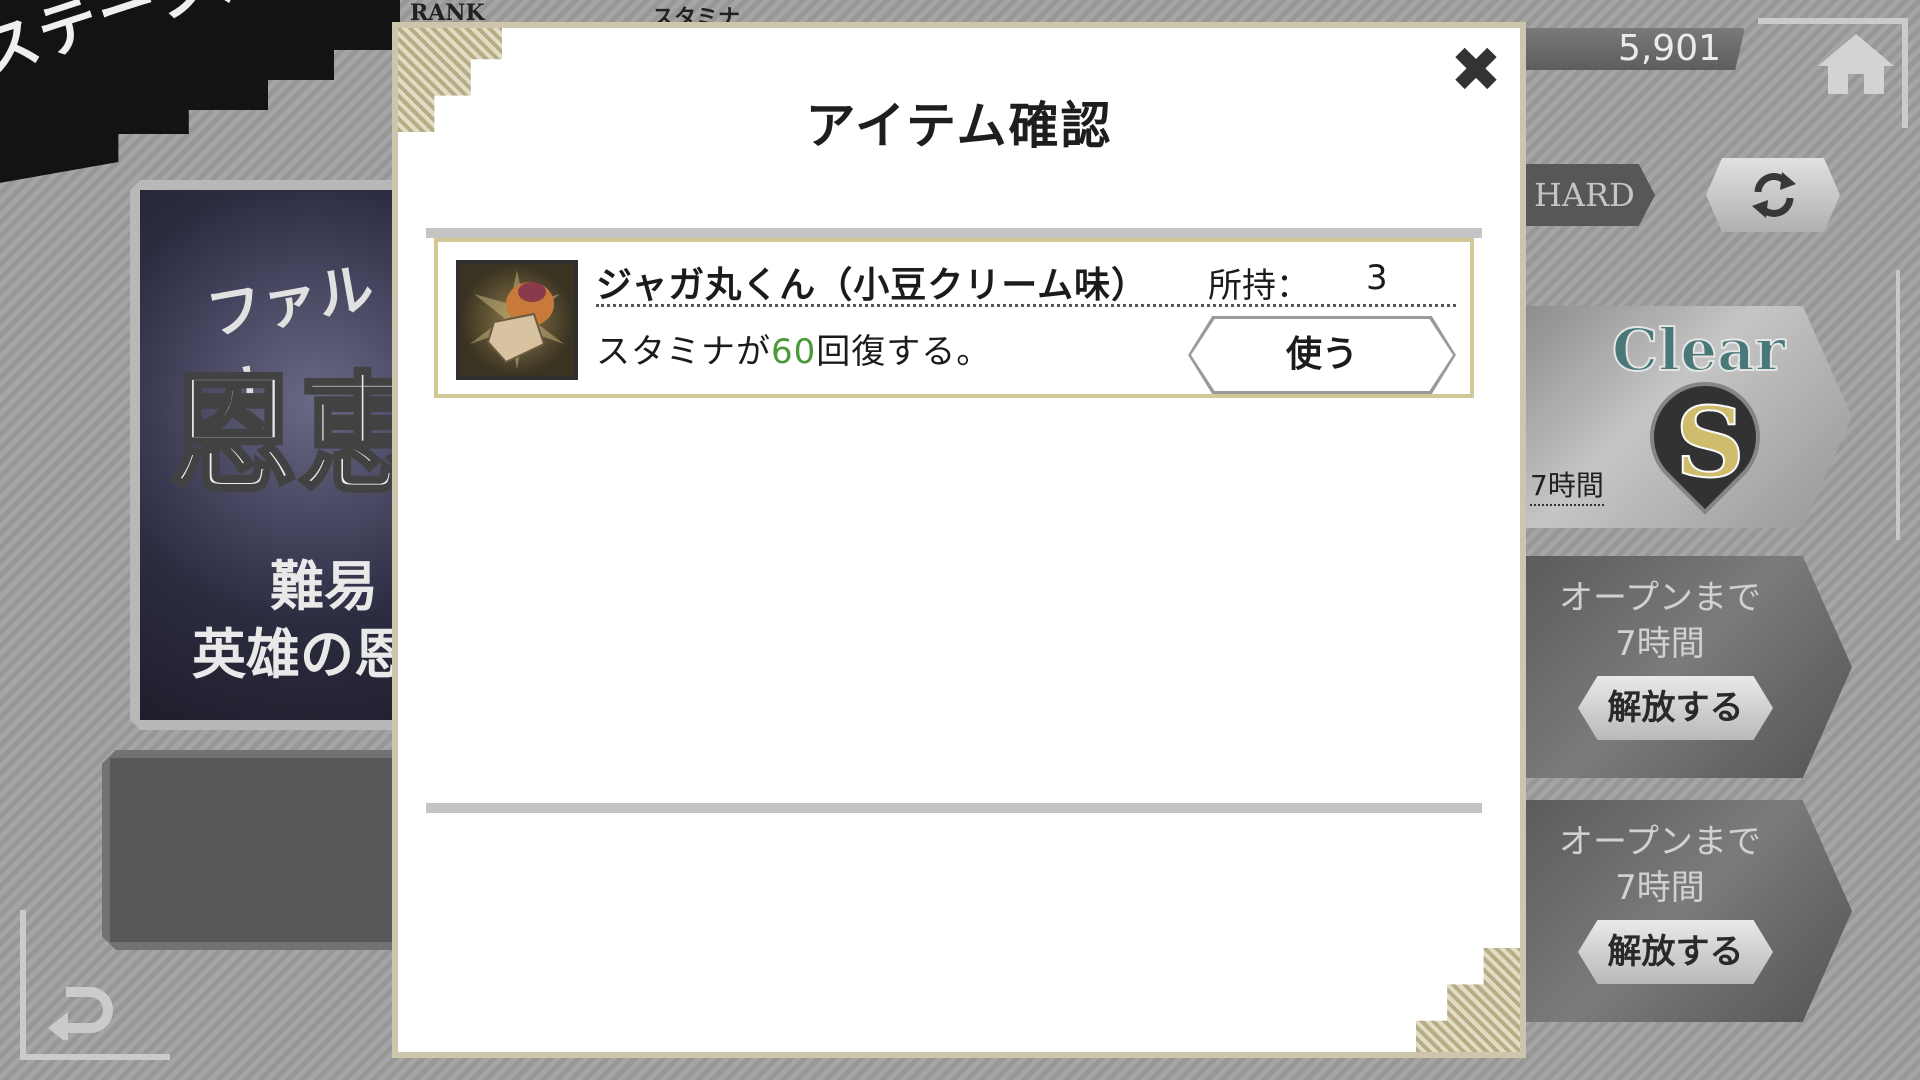 Image resolution: width=1920 pixels, height=1080 pixels. What do you see at coordinates (1377, 278) in the screenshot?
I see `owned-count: 3` at bounding box center [1377, 278].